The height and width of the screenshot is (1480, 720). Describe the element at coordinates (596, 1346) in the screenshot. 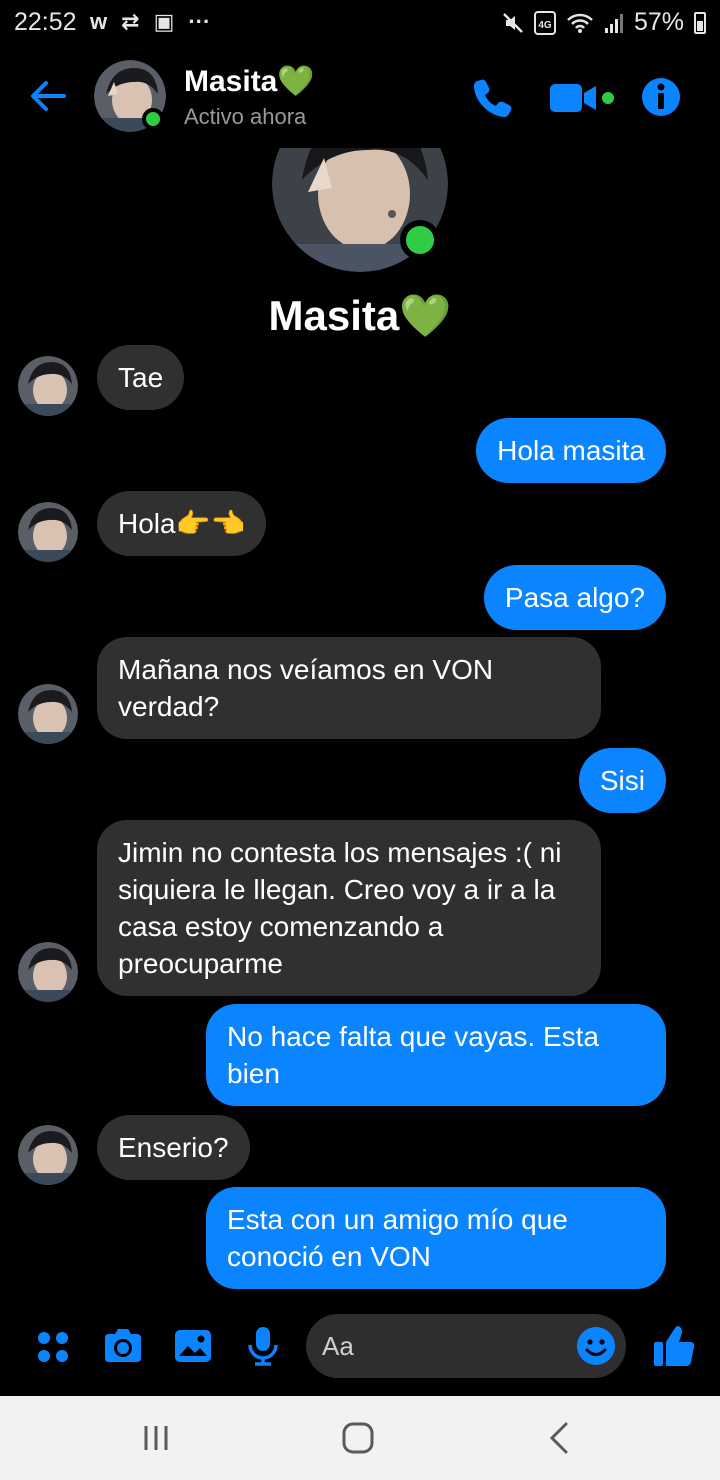

I see `emoji-icon` at that location.